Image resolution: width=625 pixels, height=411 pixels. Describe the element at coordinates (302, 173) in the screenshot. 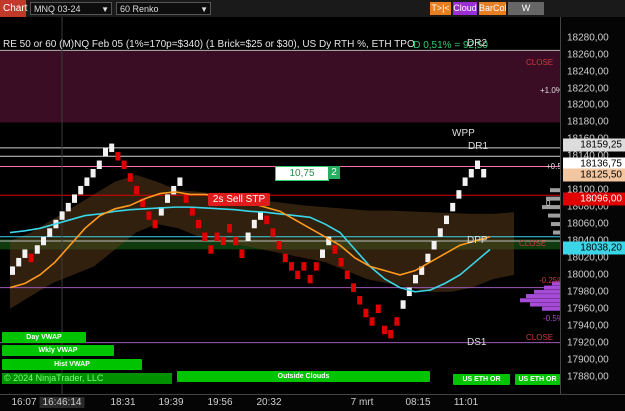

I see `order-quantity-box: 10,75` at that location.